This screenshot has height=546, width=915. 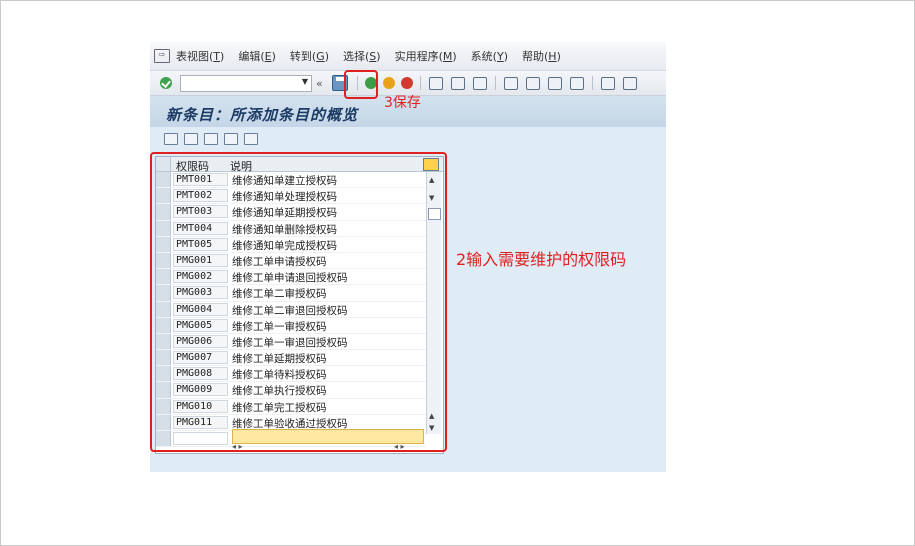 I want to click on find-next-icon, so click(x=479, y=83).